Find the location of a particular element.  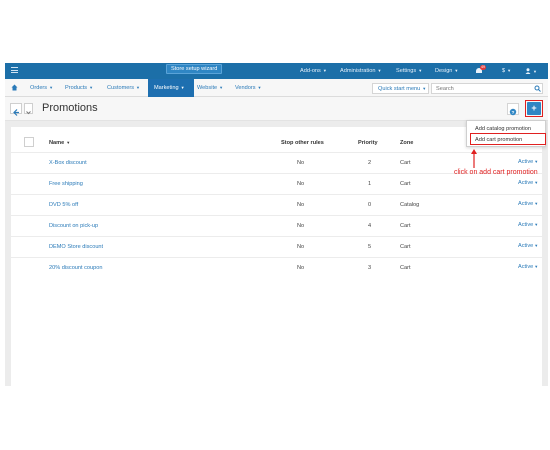

priority-value: 5 is located at coordinates (370, 247).